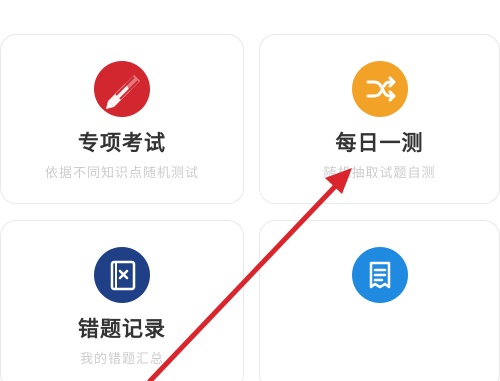  I want to click on wrong-book-icon, so click(122, 275).